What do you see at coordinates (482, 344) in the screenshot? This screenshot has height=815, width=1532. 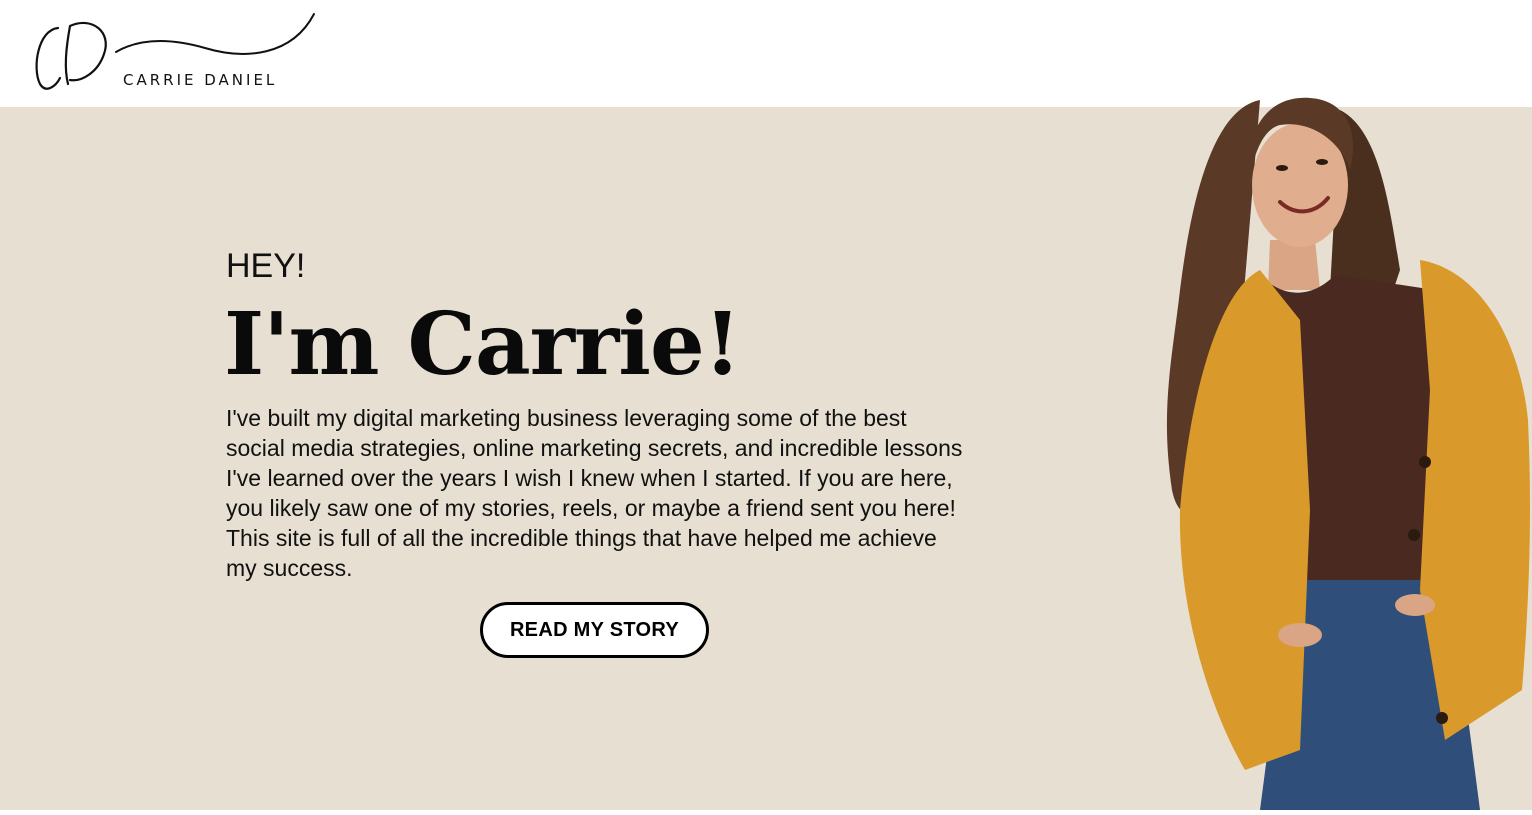 I see `hero-title: I'm Carrie!` at bounding box center [482, 344].